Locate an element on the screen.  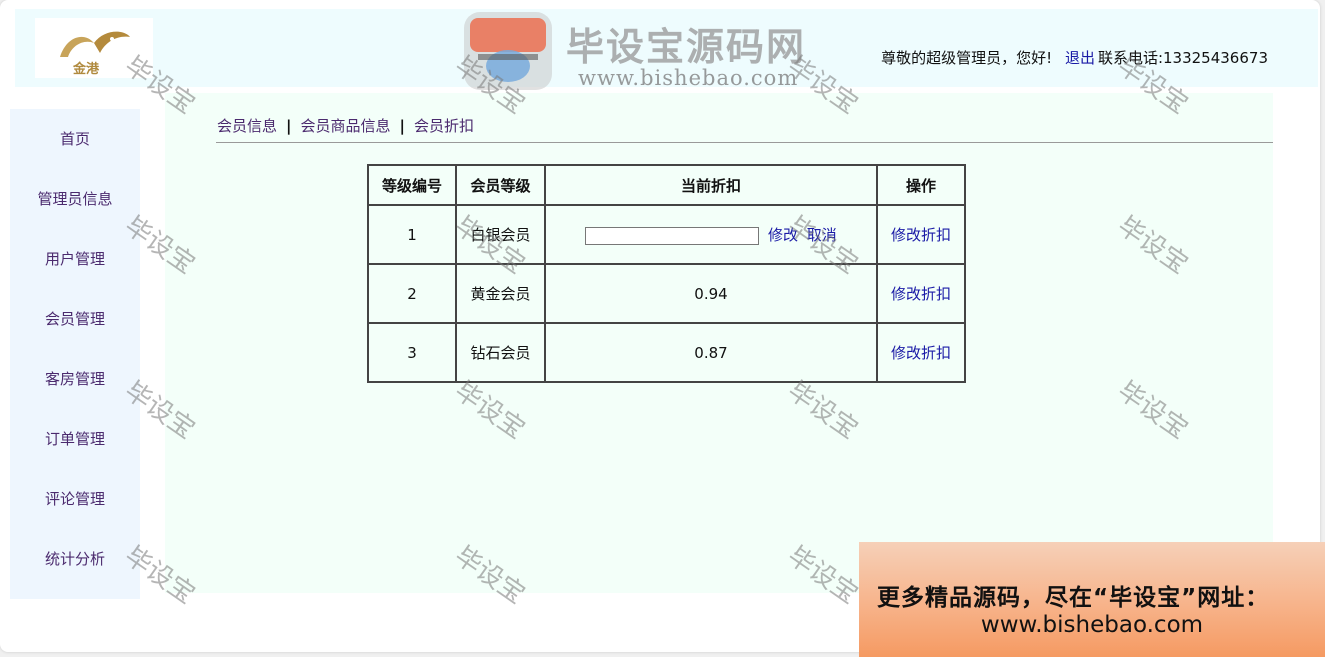
confirm-edit-link: 修改 is located at coordinates (783, 235).